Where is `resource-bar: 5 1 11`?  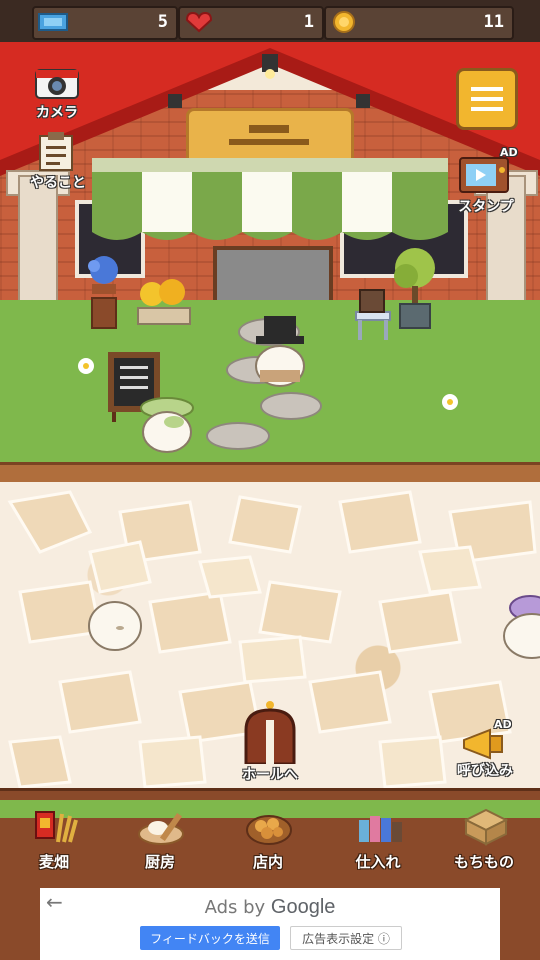 resource-bar: 5 1 11 is located at coordinates (270, 21).